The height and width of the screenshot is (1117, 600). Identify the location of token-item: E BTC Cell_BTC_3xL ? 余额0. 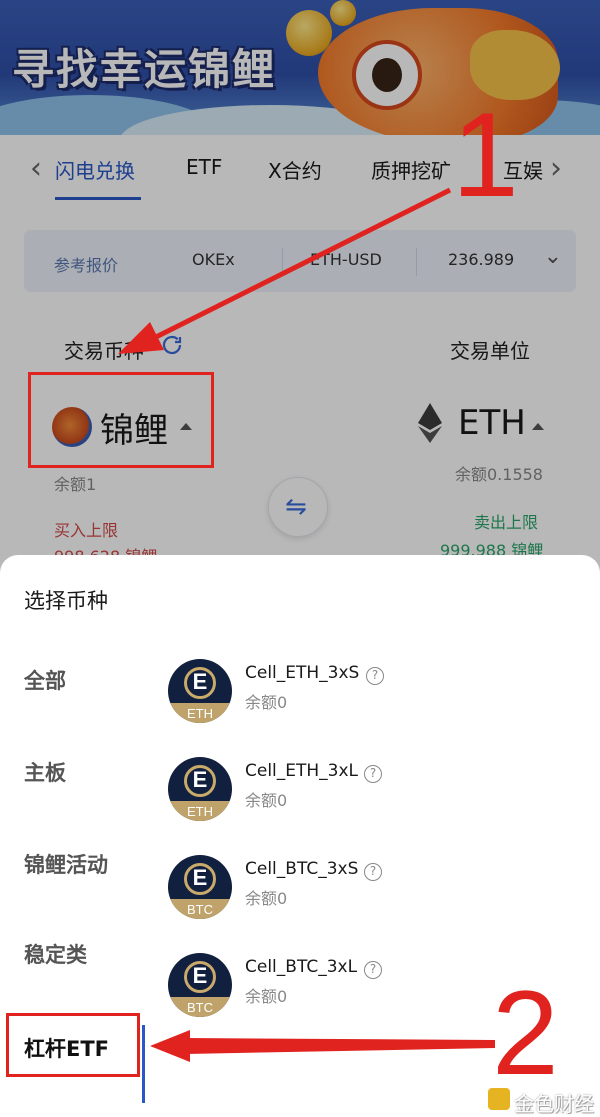
(298, 988).